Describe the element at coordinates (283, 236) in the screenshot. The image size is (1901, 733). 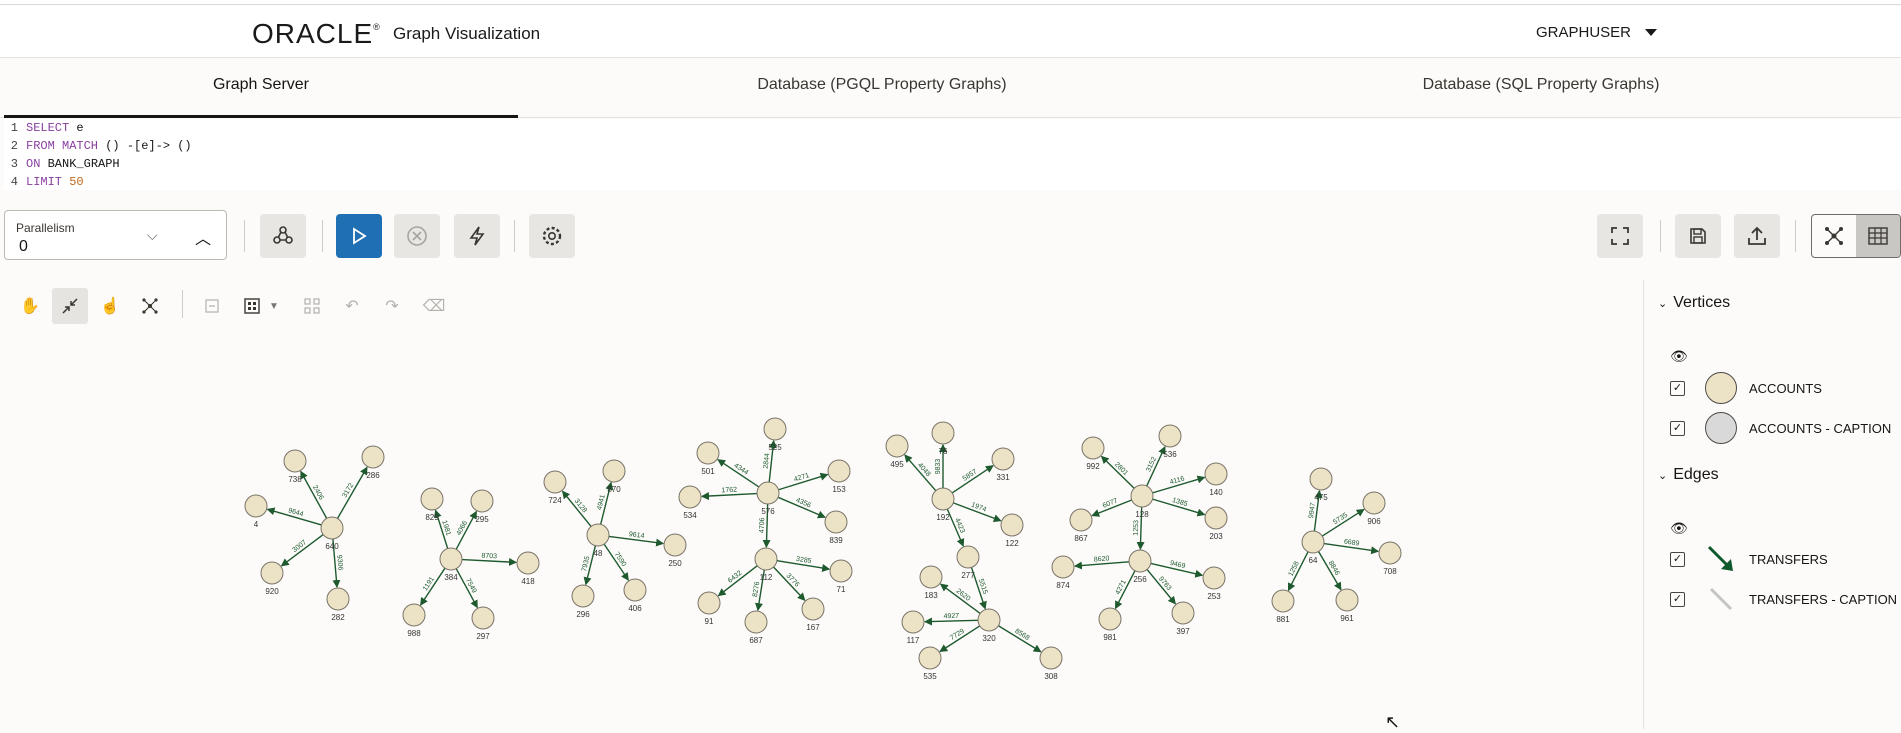
I see `graph-icon` at that location.